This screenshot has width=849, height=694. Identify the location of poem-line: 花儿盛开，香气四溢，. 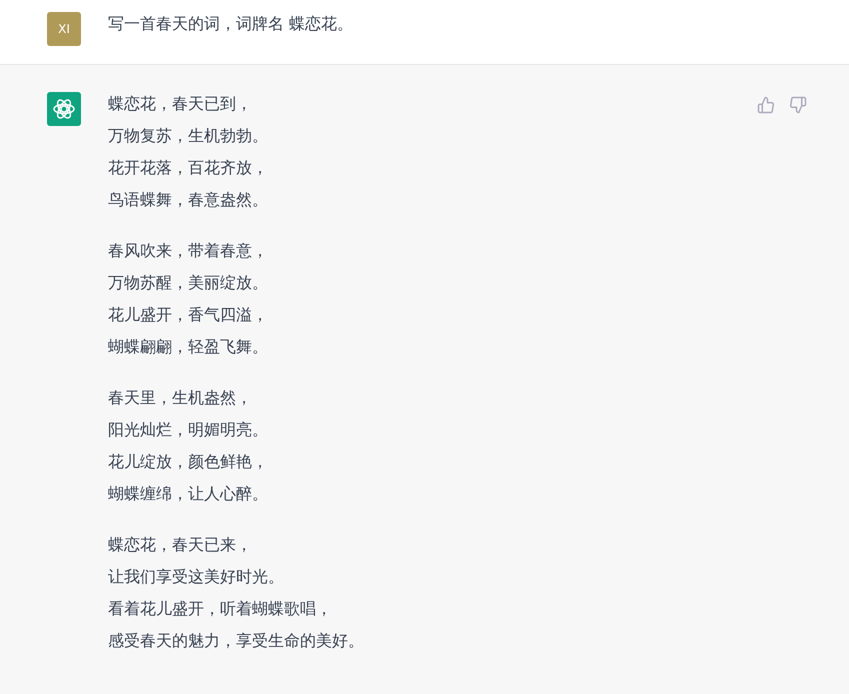
(188, 315).